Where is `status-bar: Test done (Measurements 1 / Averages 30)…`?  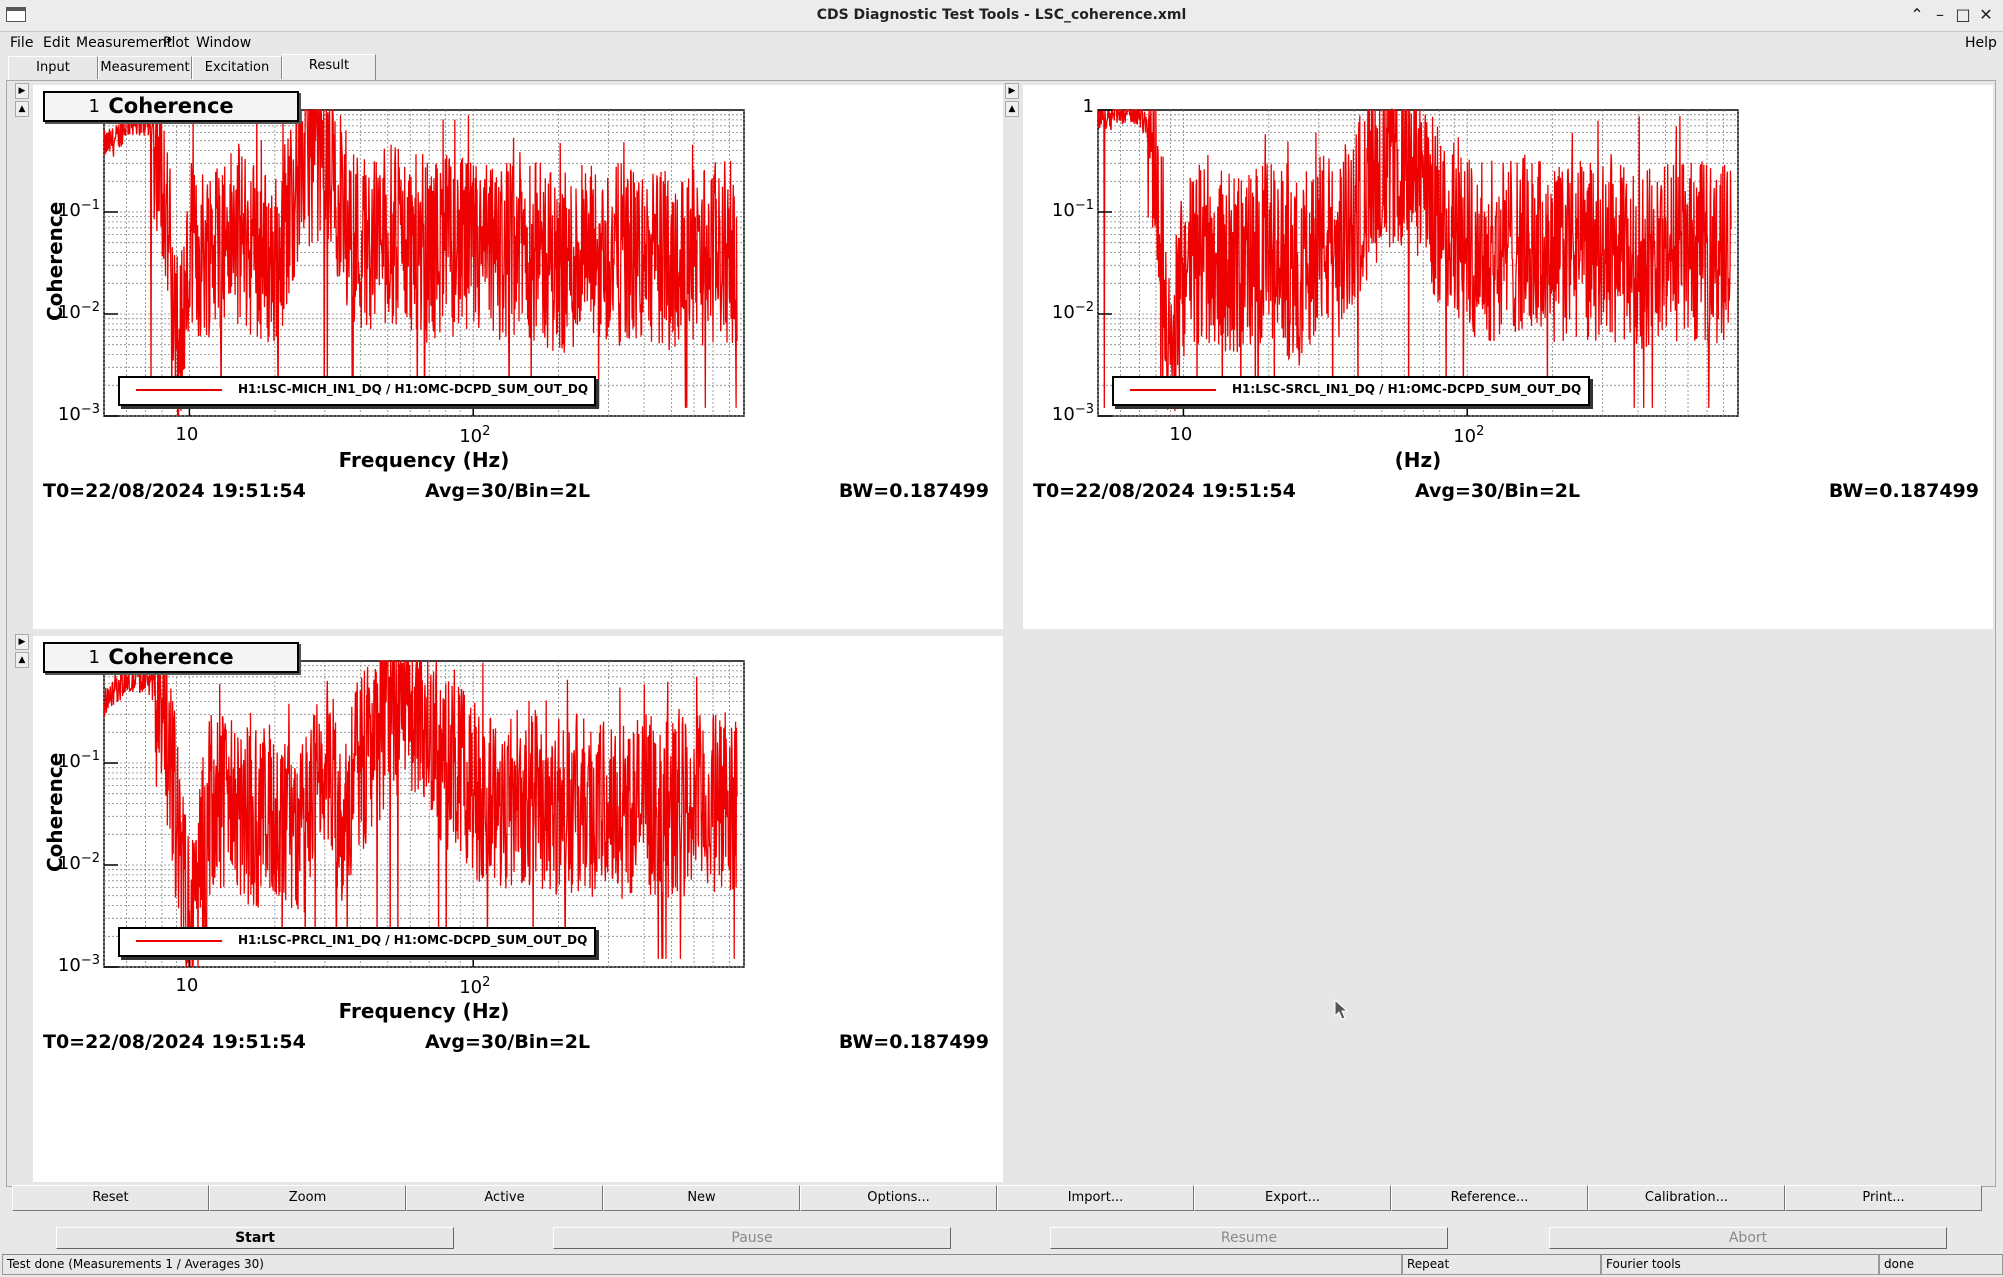 status-bar: Test done (Measurements 1 / Averages 30)… is located at coordinates (1001, 1265).